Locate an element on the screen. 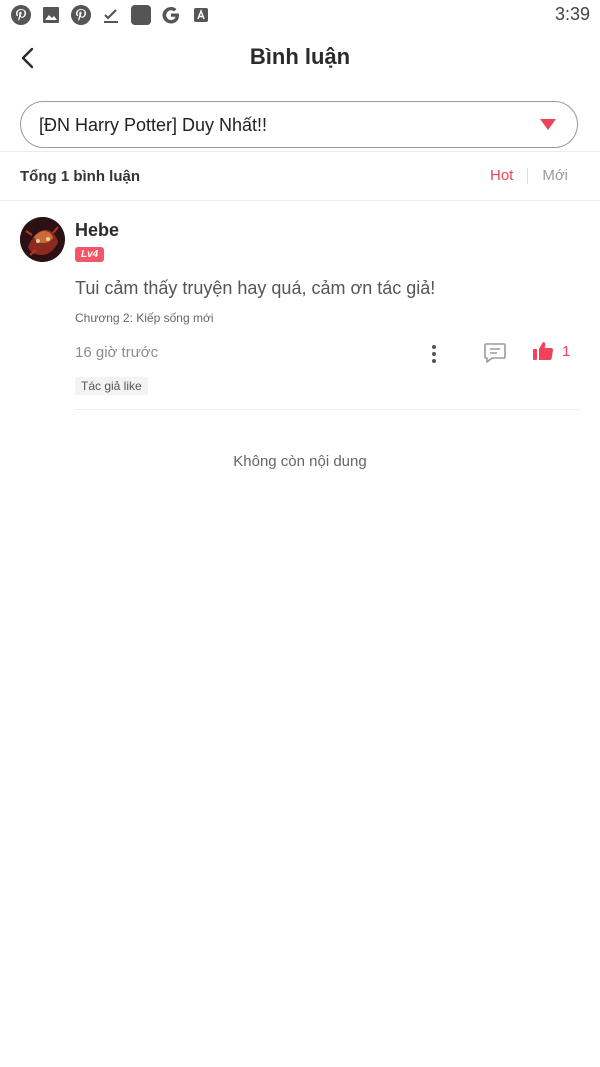 Image resolution: width=600 pixels, height=1067 pixels. app-square-icon is located at coordinates (141, 15).